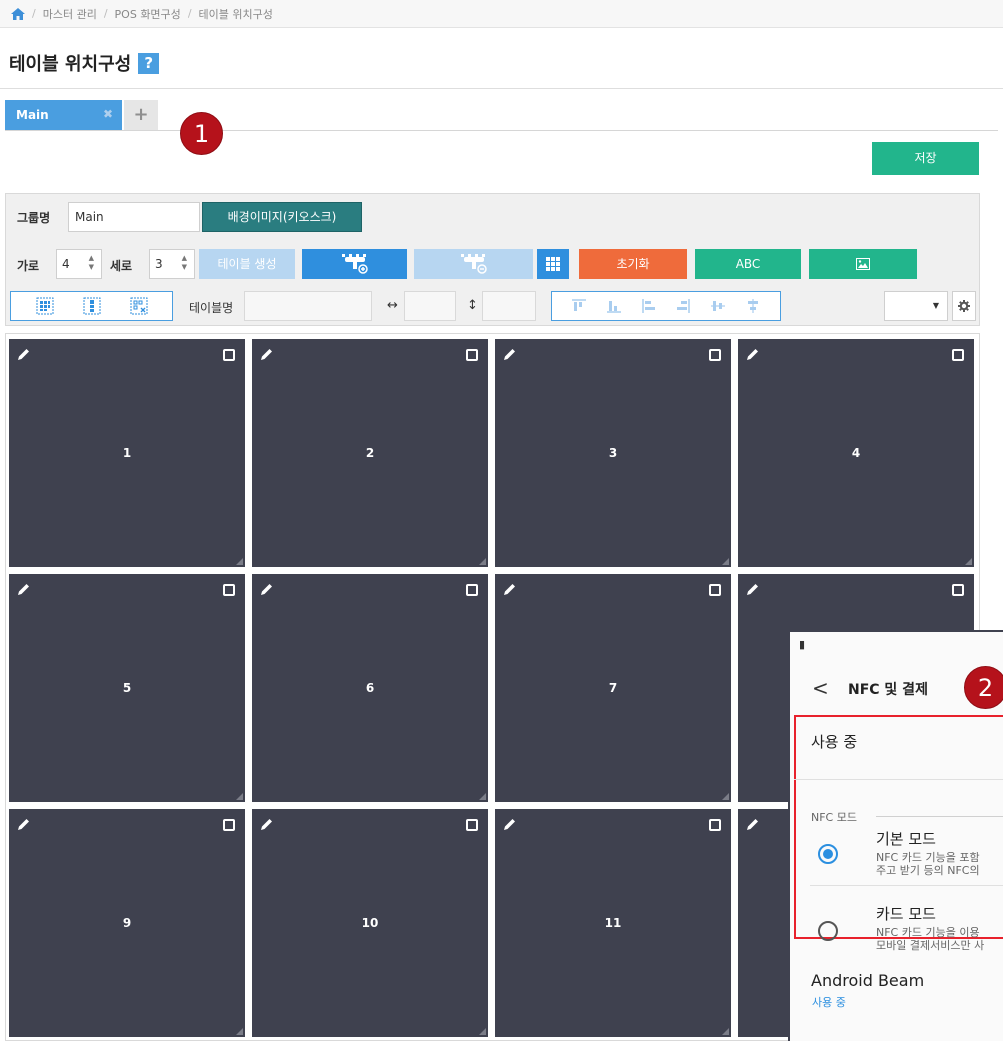 The width and height of the screenshot is (1003, 1041). I want to click on align-center-vertical-icon, so click(718, 306).